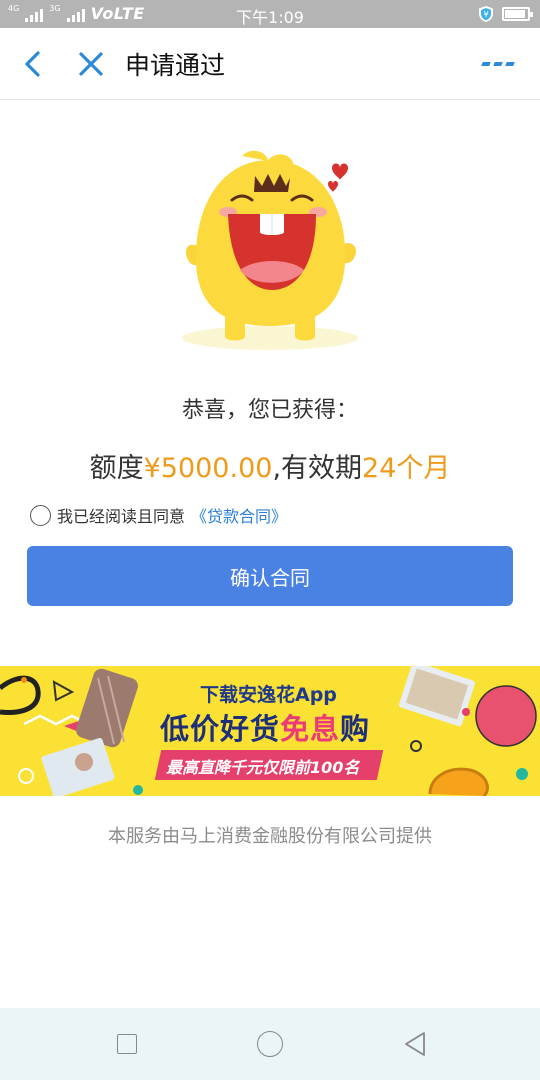  Describe the element at coordinates (220, 729) in the screenshot. I see `banner-line2-a: 低价好货` at that location.